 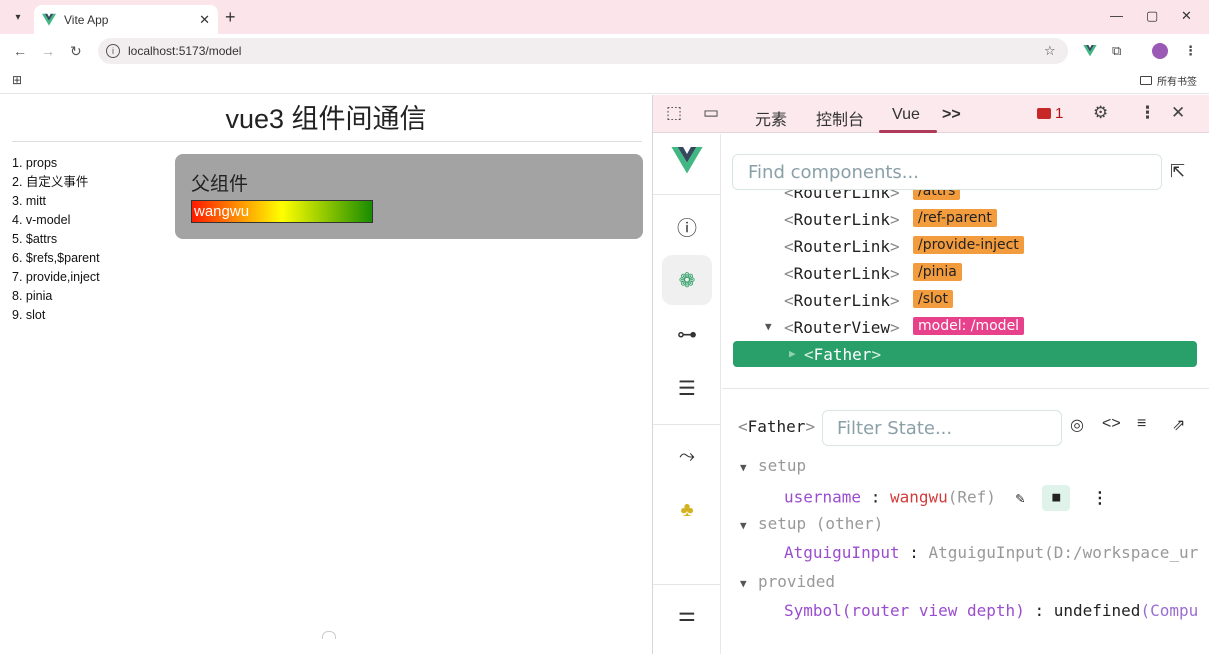 What do you see at coordinates (792, 353) in the screenshot?
I see `collapse-caret-icon: ▶` at bounding box center [792, 353].